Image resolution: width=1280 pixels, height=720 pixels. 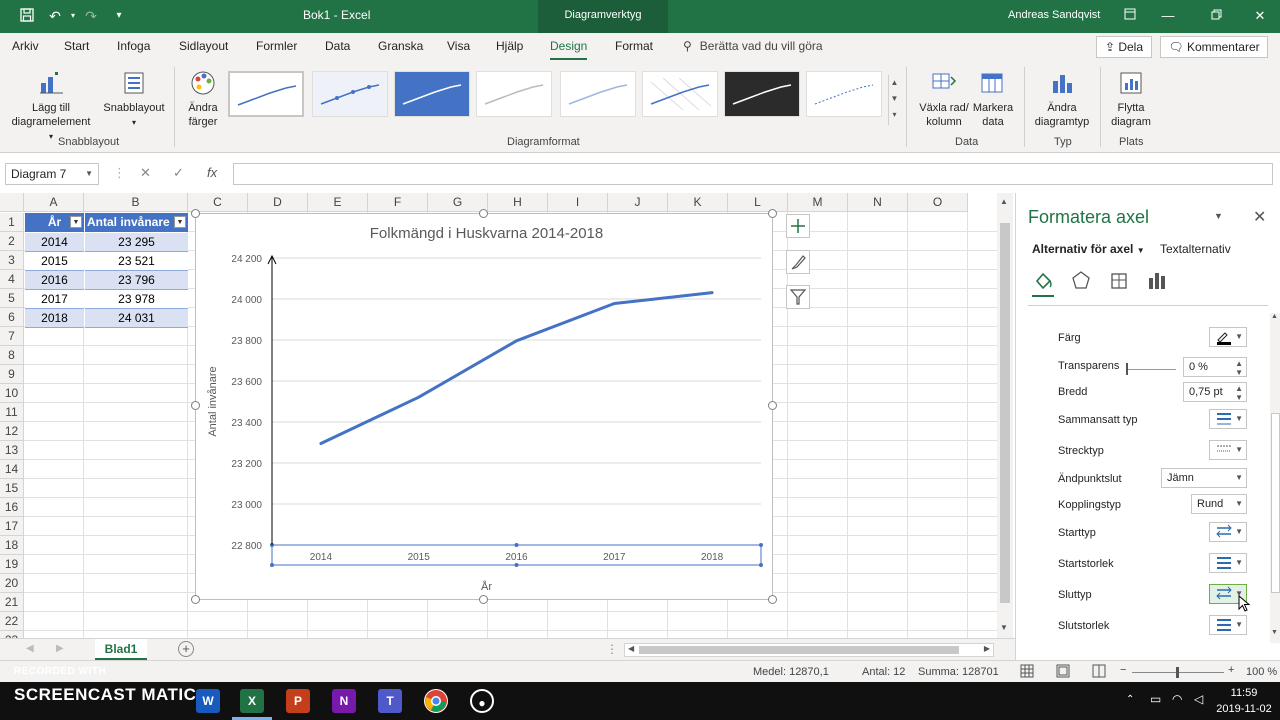 What do you see at coordinates (12, 355) in the screenshot?
I see `row-header: 8` at bounding box center [12, 355].